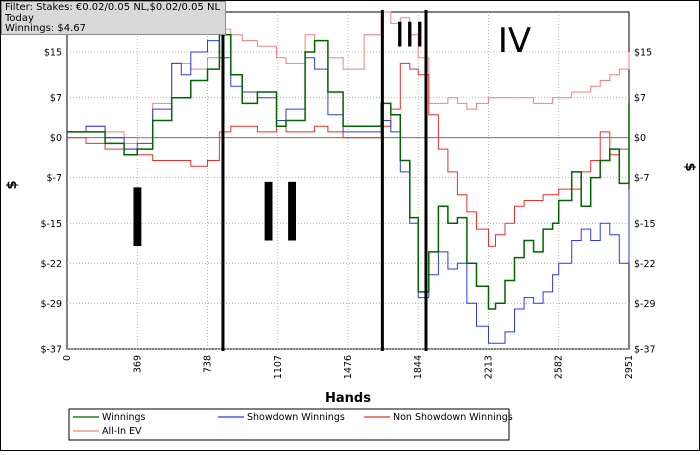 The width and height of the screenshot is (700, 455). What do you see at coordinates (645, 224) in the screenshot?
I see `y-tick-label-right: $-15` at bounding box center [645, 224].